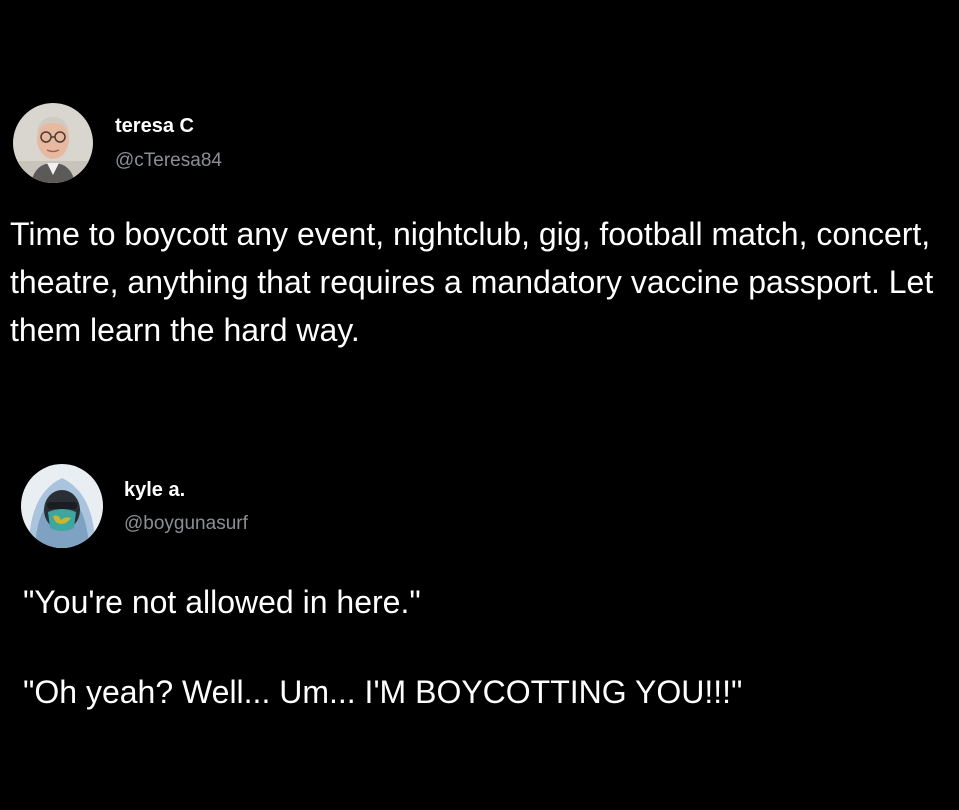 This screenshot has width=959, height=810. I want to click on user-handle: @boygunasurf, so click(186, 524).